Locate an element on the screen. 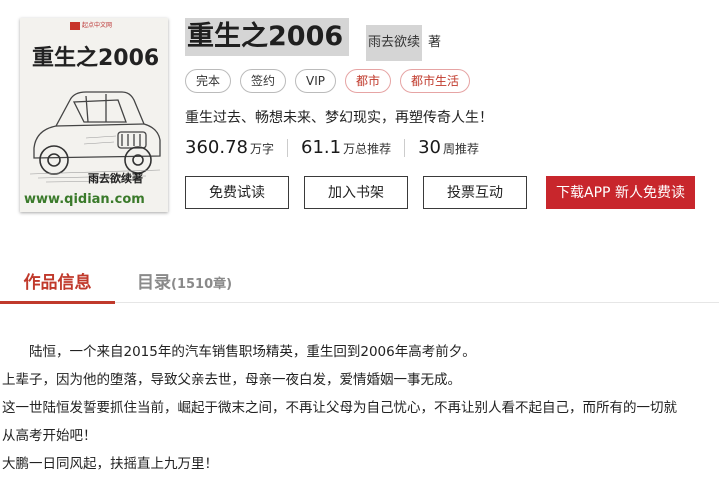 The width and height of the screenshot is (719, 480). tab-catalog: 目录(1510章) is located at coordinates (184, 280).